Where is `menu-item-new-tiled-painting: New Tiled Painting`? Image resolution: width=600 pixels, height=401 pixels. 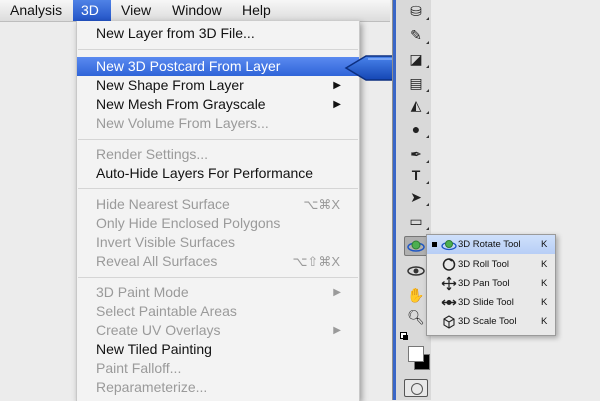
menu-item-new-tiled-painting: New Tiled Painting is located at coordinates (218, 349).